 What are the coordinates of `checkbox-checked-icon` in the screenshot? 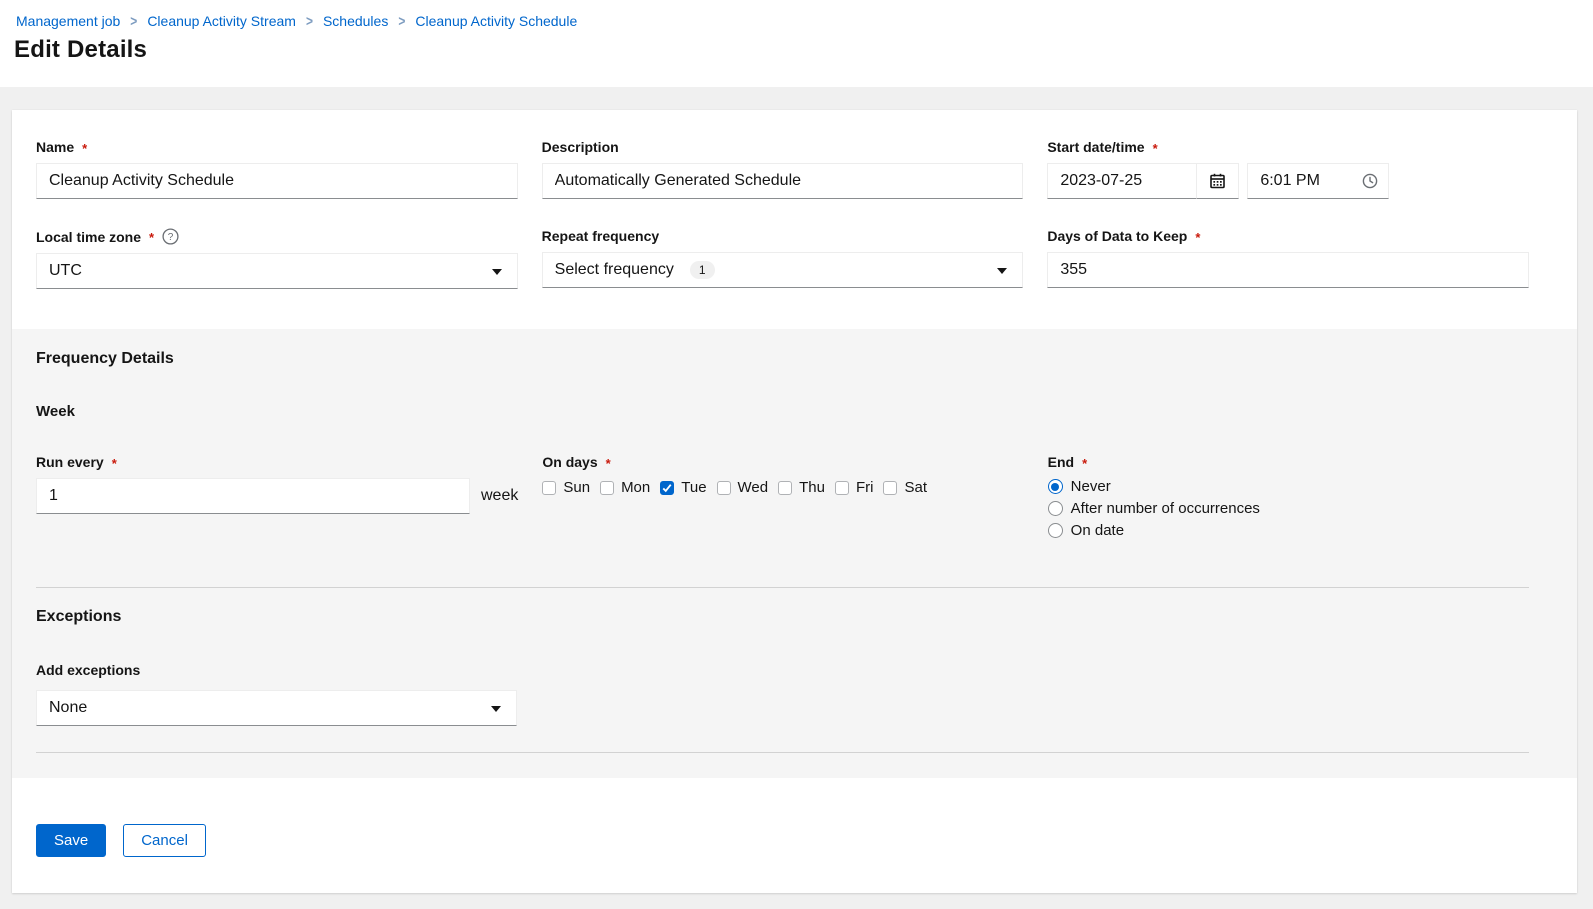 It's located at (667, 487).